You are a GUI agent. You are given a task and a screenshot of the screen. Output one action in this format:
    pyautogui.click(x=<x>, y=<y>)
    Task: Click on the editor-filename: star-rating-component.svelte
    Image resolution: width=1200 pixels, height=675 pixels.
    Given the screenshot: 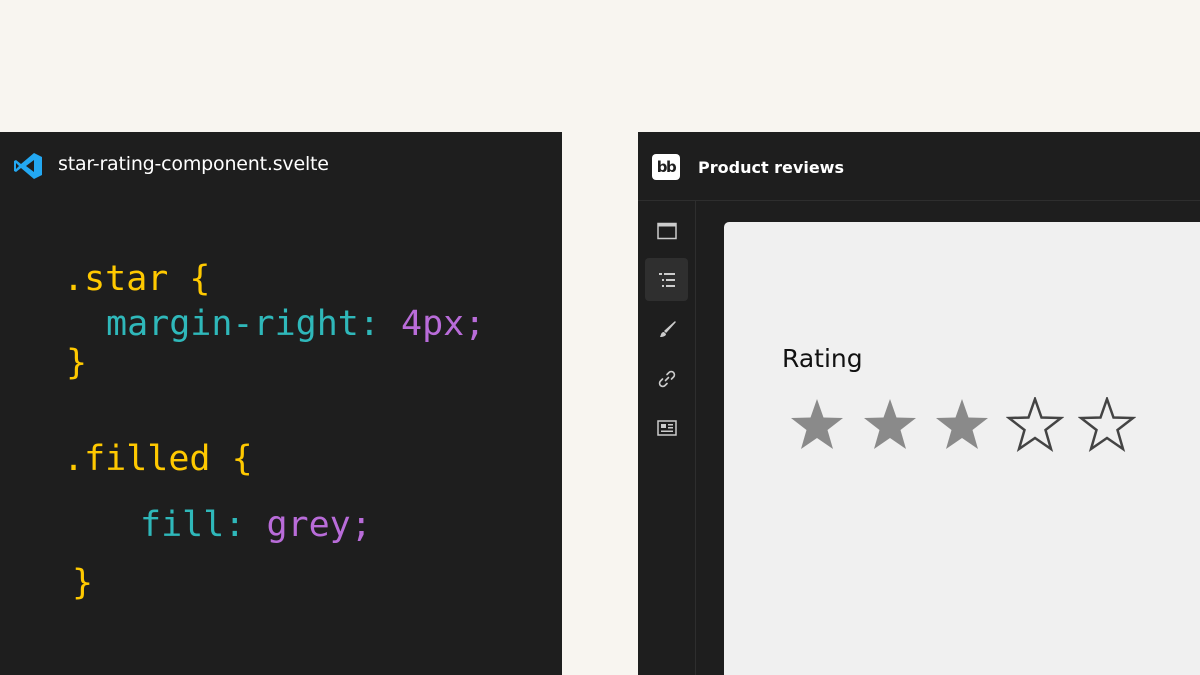 What is the action you would take?
    pyautogui.click(x=193, y=164)
    